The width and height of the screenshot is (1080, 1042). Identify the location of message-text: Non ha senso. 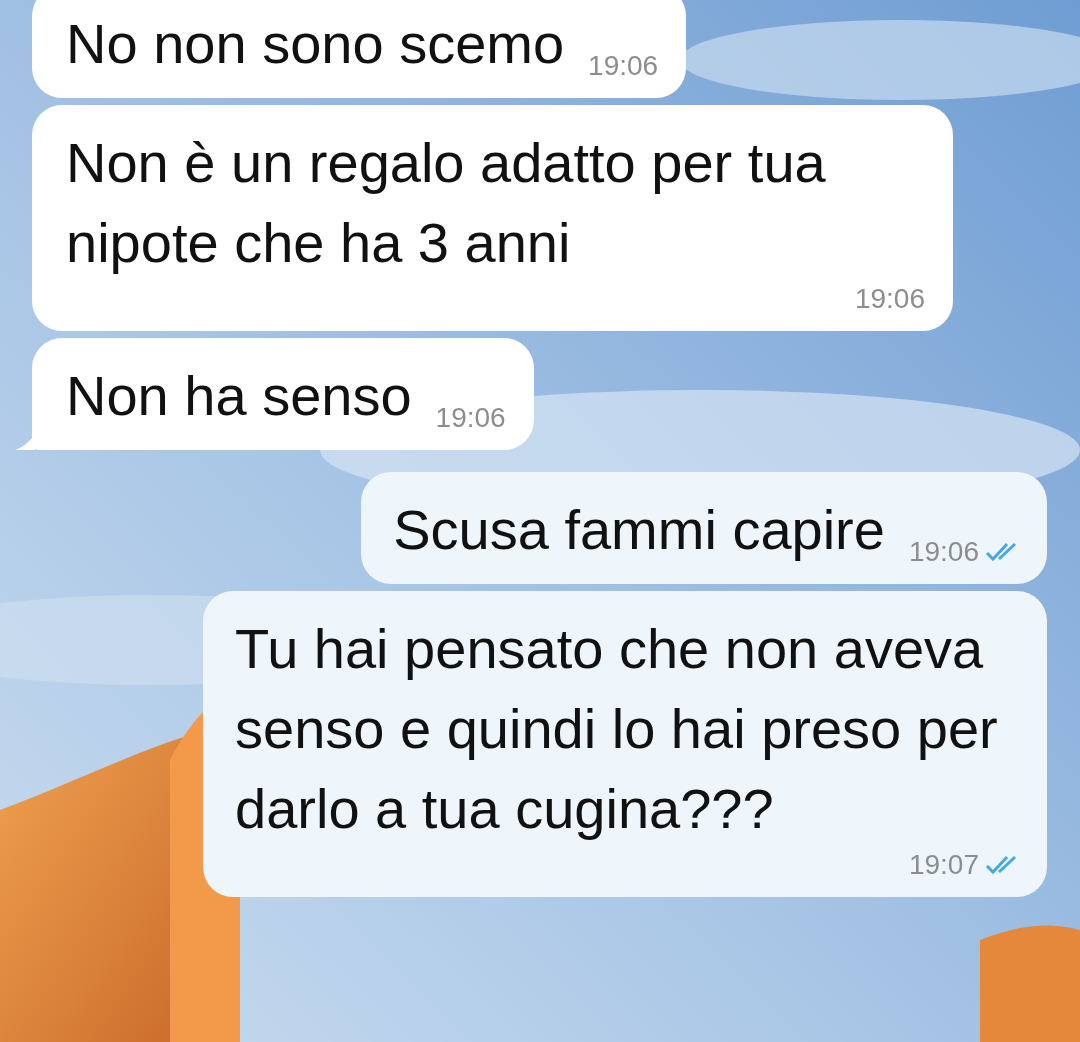
(239, 396).